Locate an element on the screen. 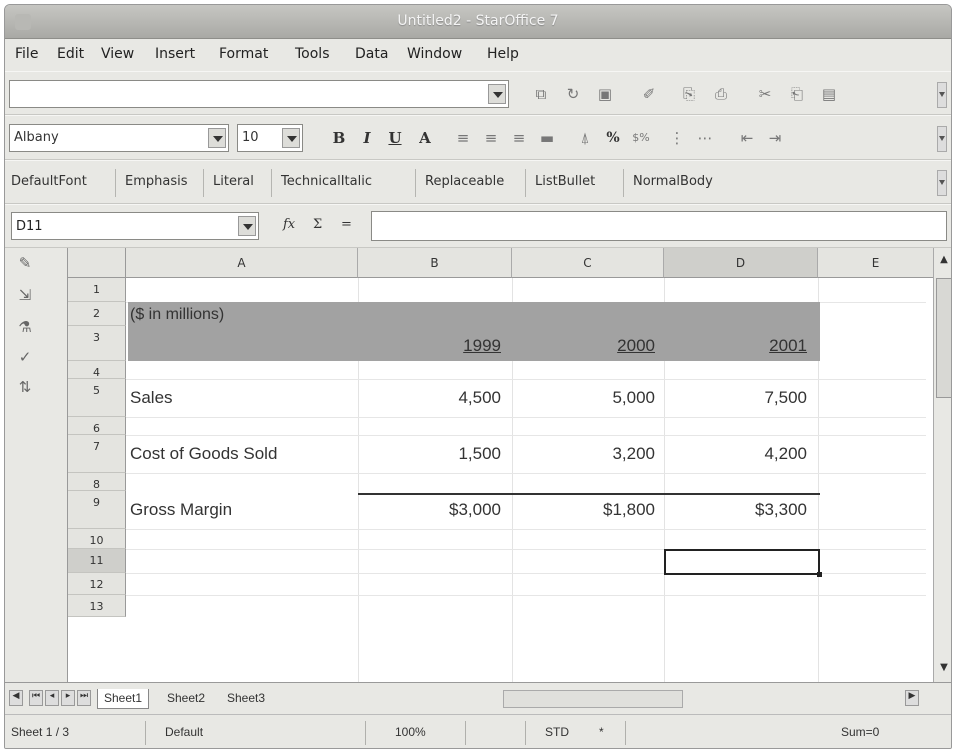  style-literal: Literal is located at coordinates (233, 181).